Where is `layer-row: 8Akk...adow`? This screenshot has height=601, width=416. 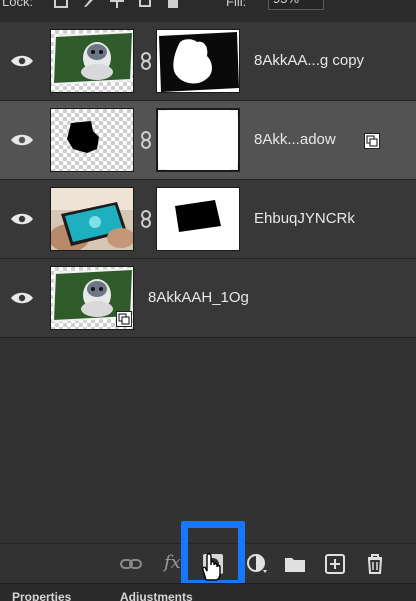 layer-row: 8Akk...adow is located at coordinates (208, 140).